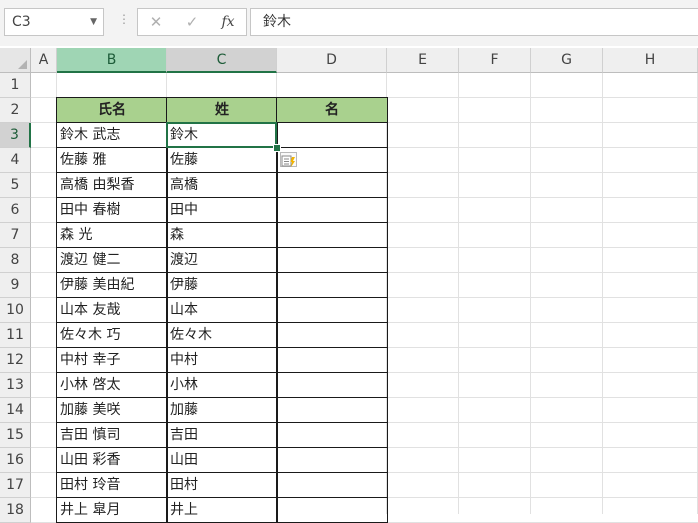 Image resolution: width=698 pixels, height=523 pixels. Describe the element at coordinates (44, 60) in the screenshot. I see `column-header-a: A` at that location.